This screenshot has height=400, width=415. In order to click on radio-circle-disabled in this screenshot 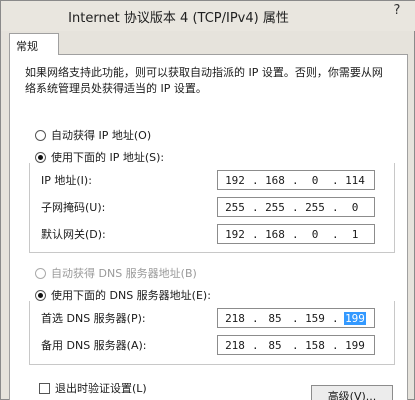, I will do `click(40, 273)`.